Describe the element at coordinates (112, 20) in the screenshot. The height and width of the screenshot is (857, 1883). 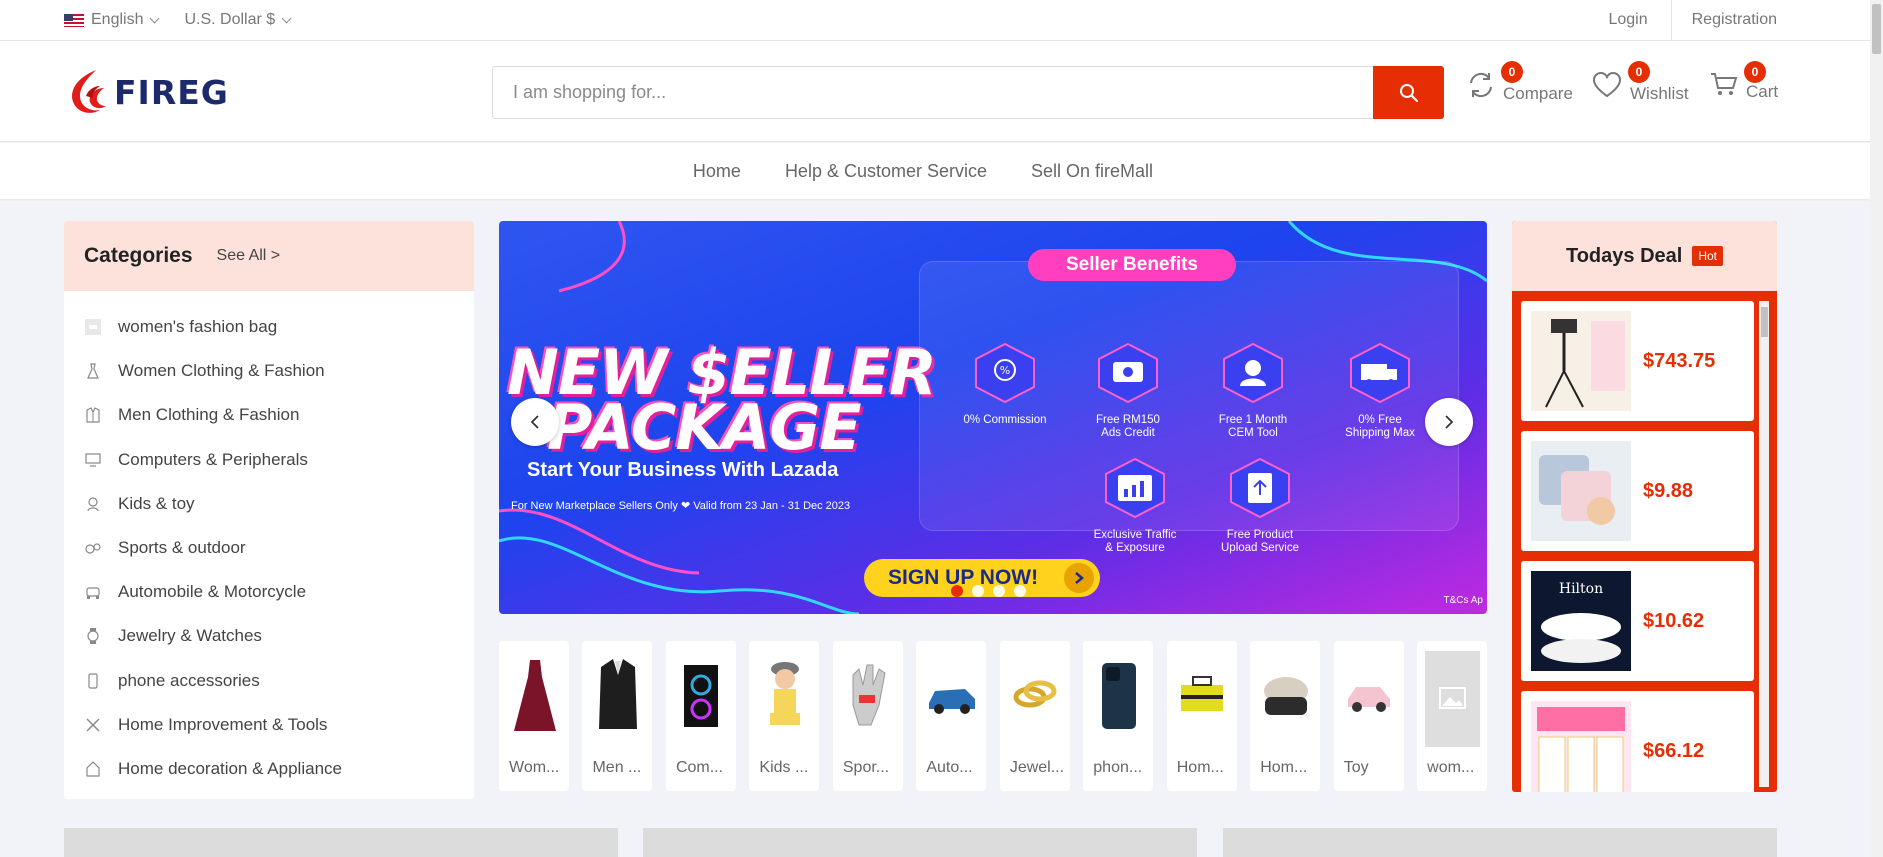
I see `language-selector: English` at that location.